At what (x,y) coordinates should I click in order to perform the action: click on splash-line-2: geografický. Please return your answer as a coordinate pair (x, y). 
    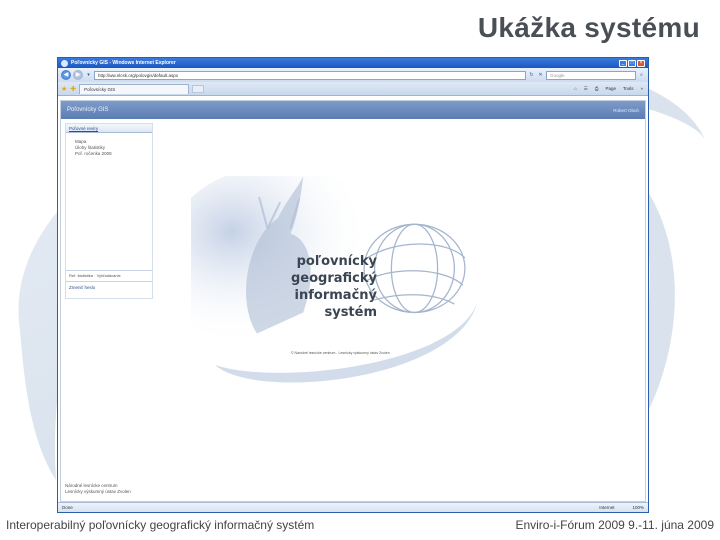
    Looking at the image, I should click on (334, 278).